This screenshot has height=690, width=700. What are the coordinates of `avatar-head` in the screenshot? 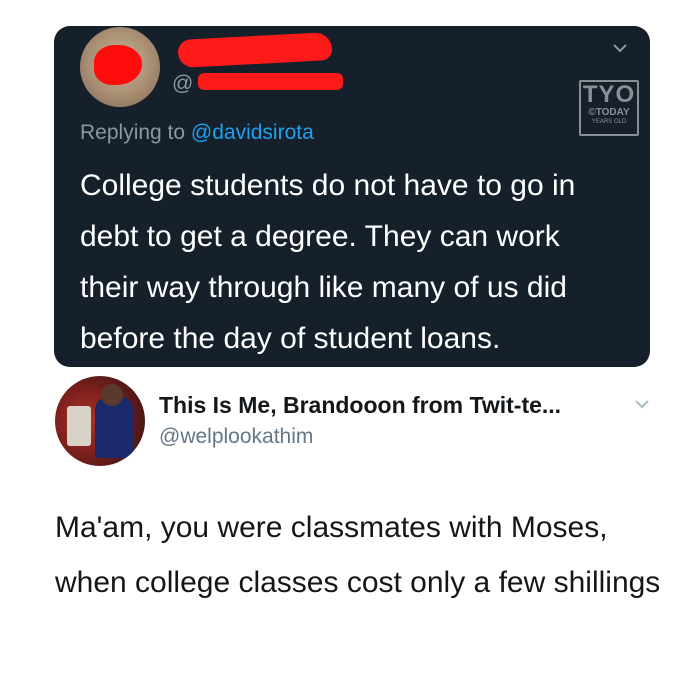 It's located at (112, 395).